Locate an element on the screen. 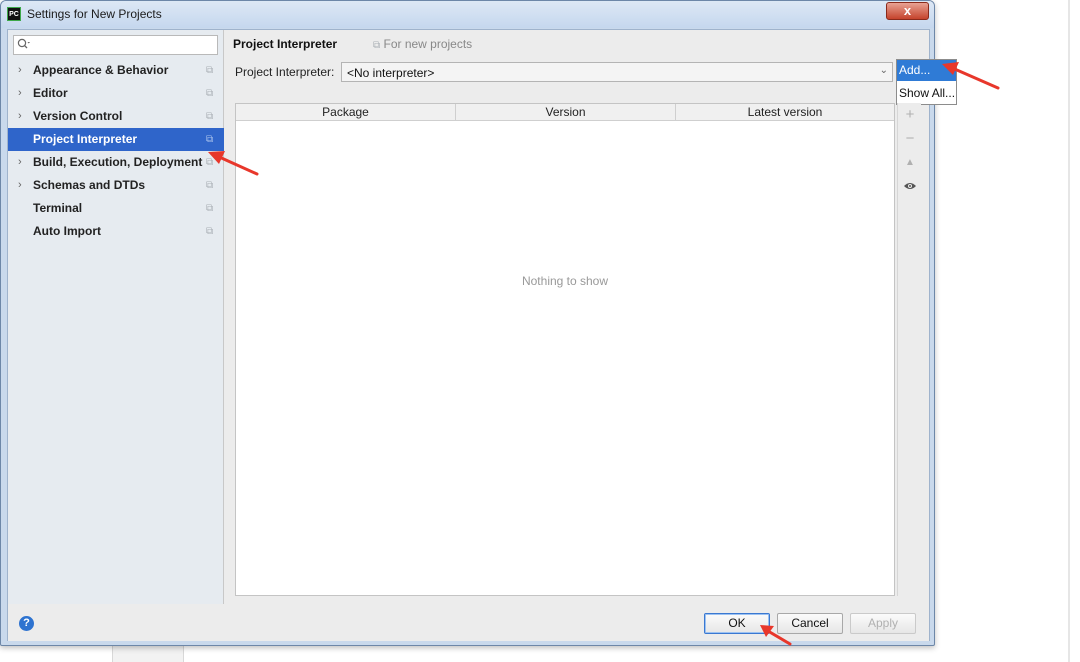  sidebar-item-terminal: Terminal ⧉ is located at coordinates (116, 208).